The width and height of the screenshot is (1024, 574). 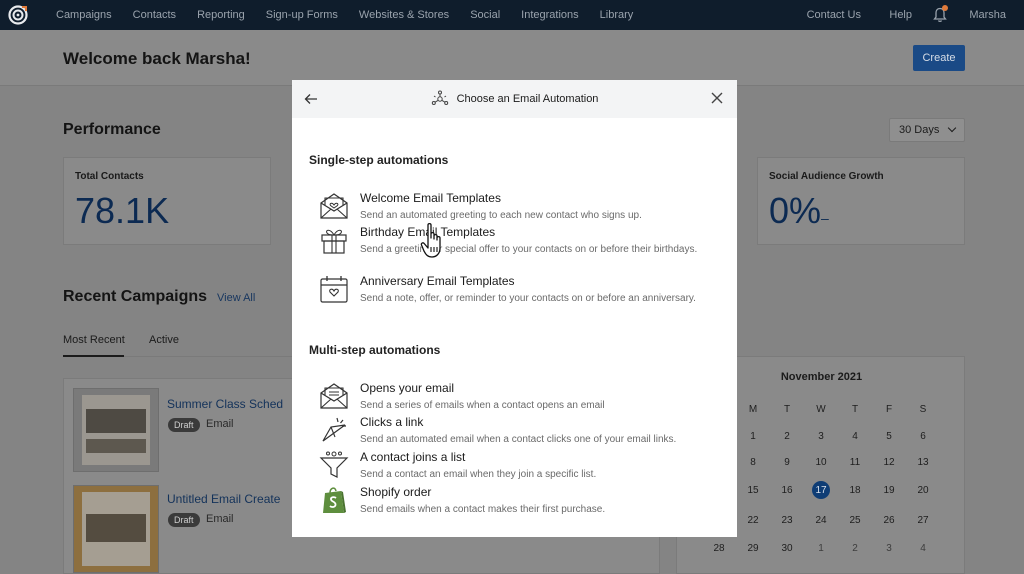 I want to click on nav-reporting: Reporting, so click(x=221, y=15).